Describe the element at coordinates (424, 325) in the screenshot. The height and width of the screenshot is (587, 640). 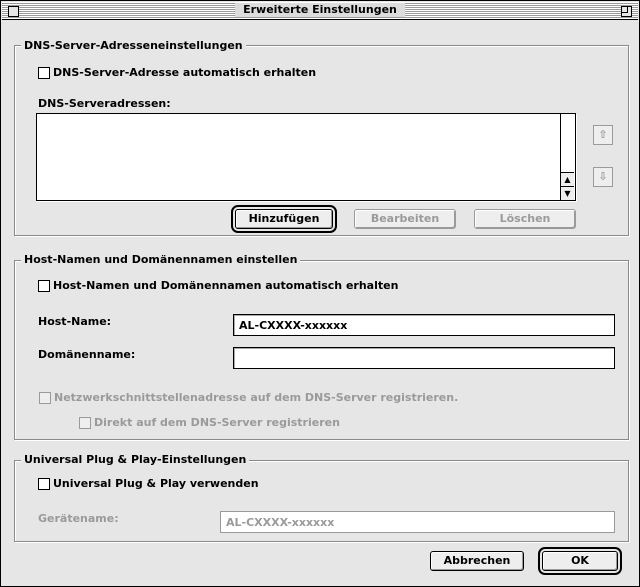
I see `hostname-field: AL-CXXXX-xxxxxx` at that location.